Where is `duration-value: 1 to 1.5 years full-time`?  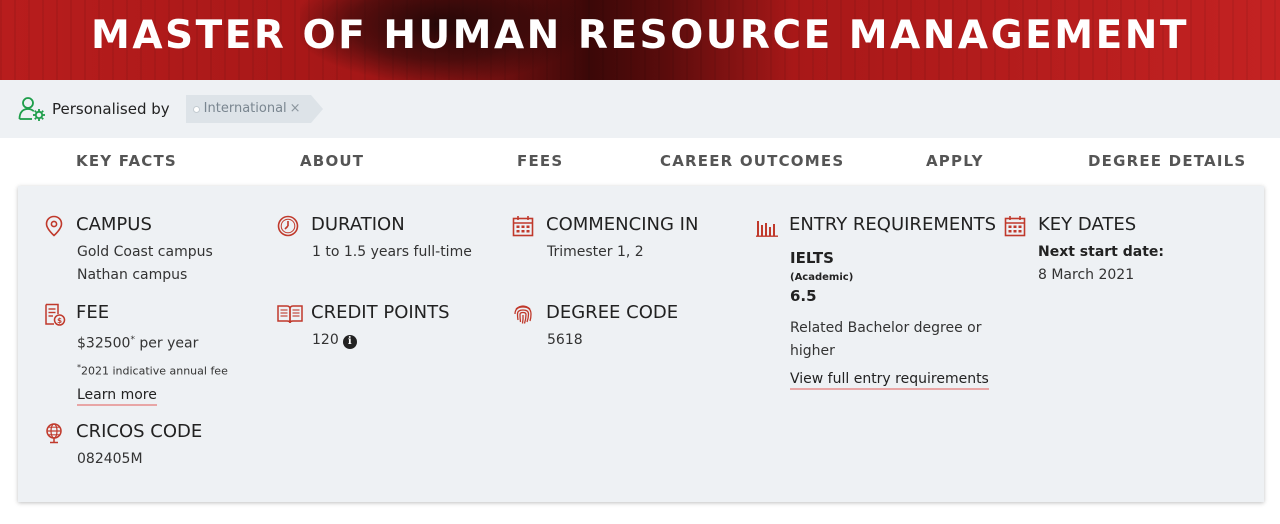 duration-value: 1 to 1.5 years full-time is located at coordinates (392, 252).